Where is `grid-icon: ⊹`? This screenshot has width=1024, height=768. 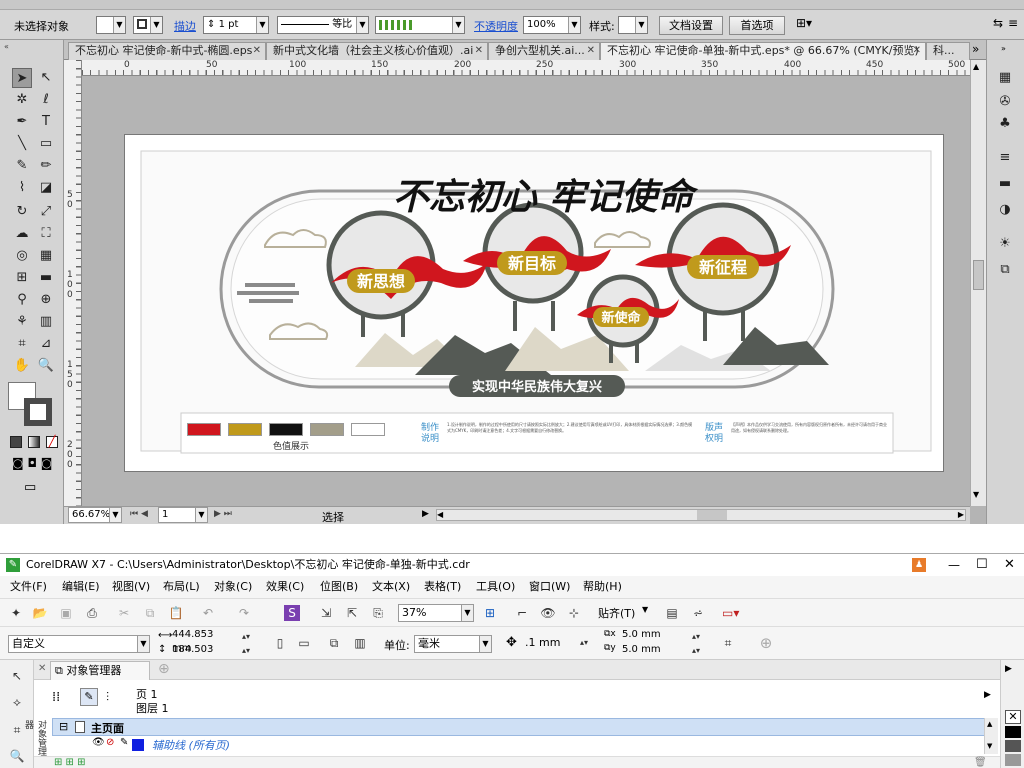 grid-icon: ⊹ is located at coordinates (574, 613).